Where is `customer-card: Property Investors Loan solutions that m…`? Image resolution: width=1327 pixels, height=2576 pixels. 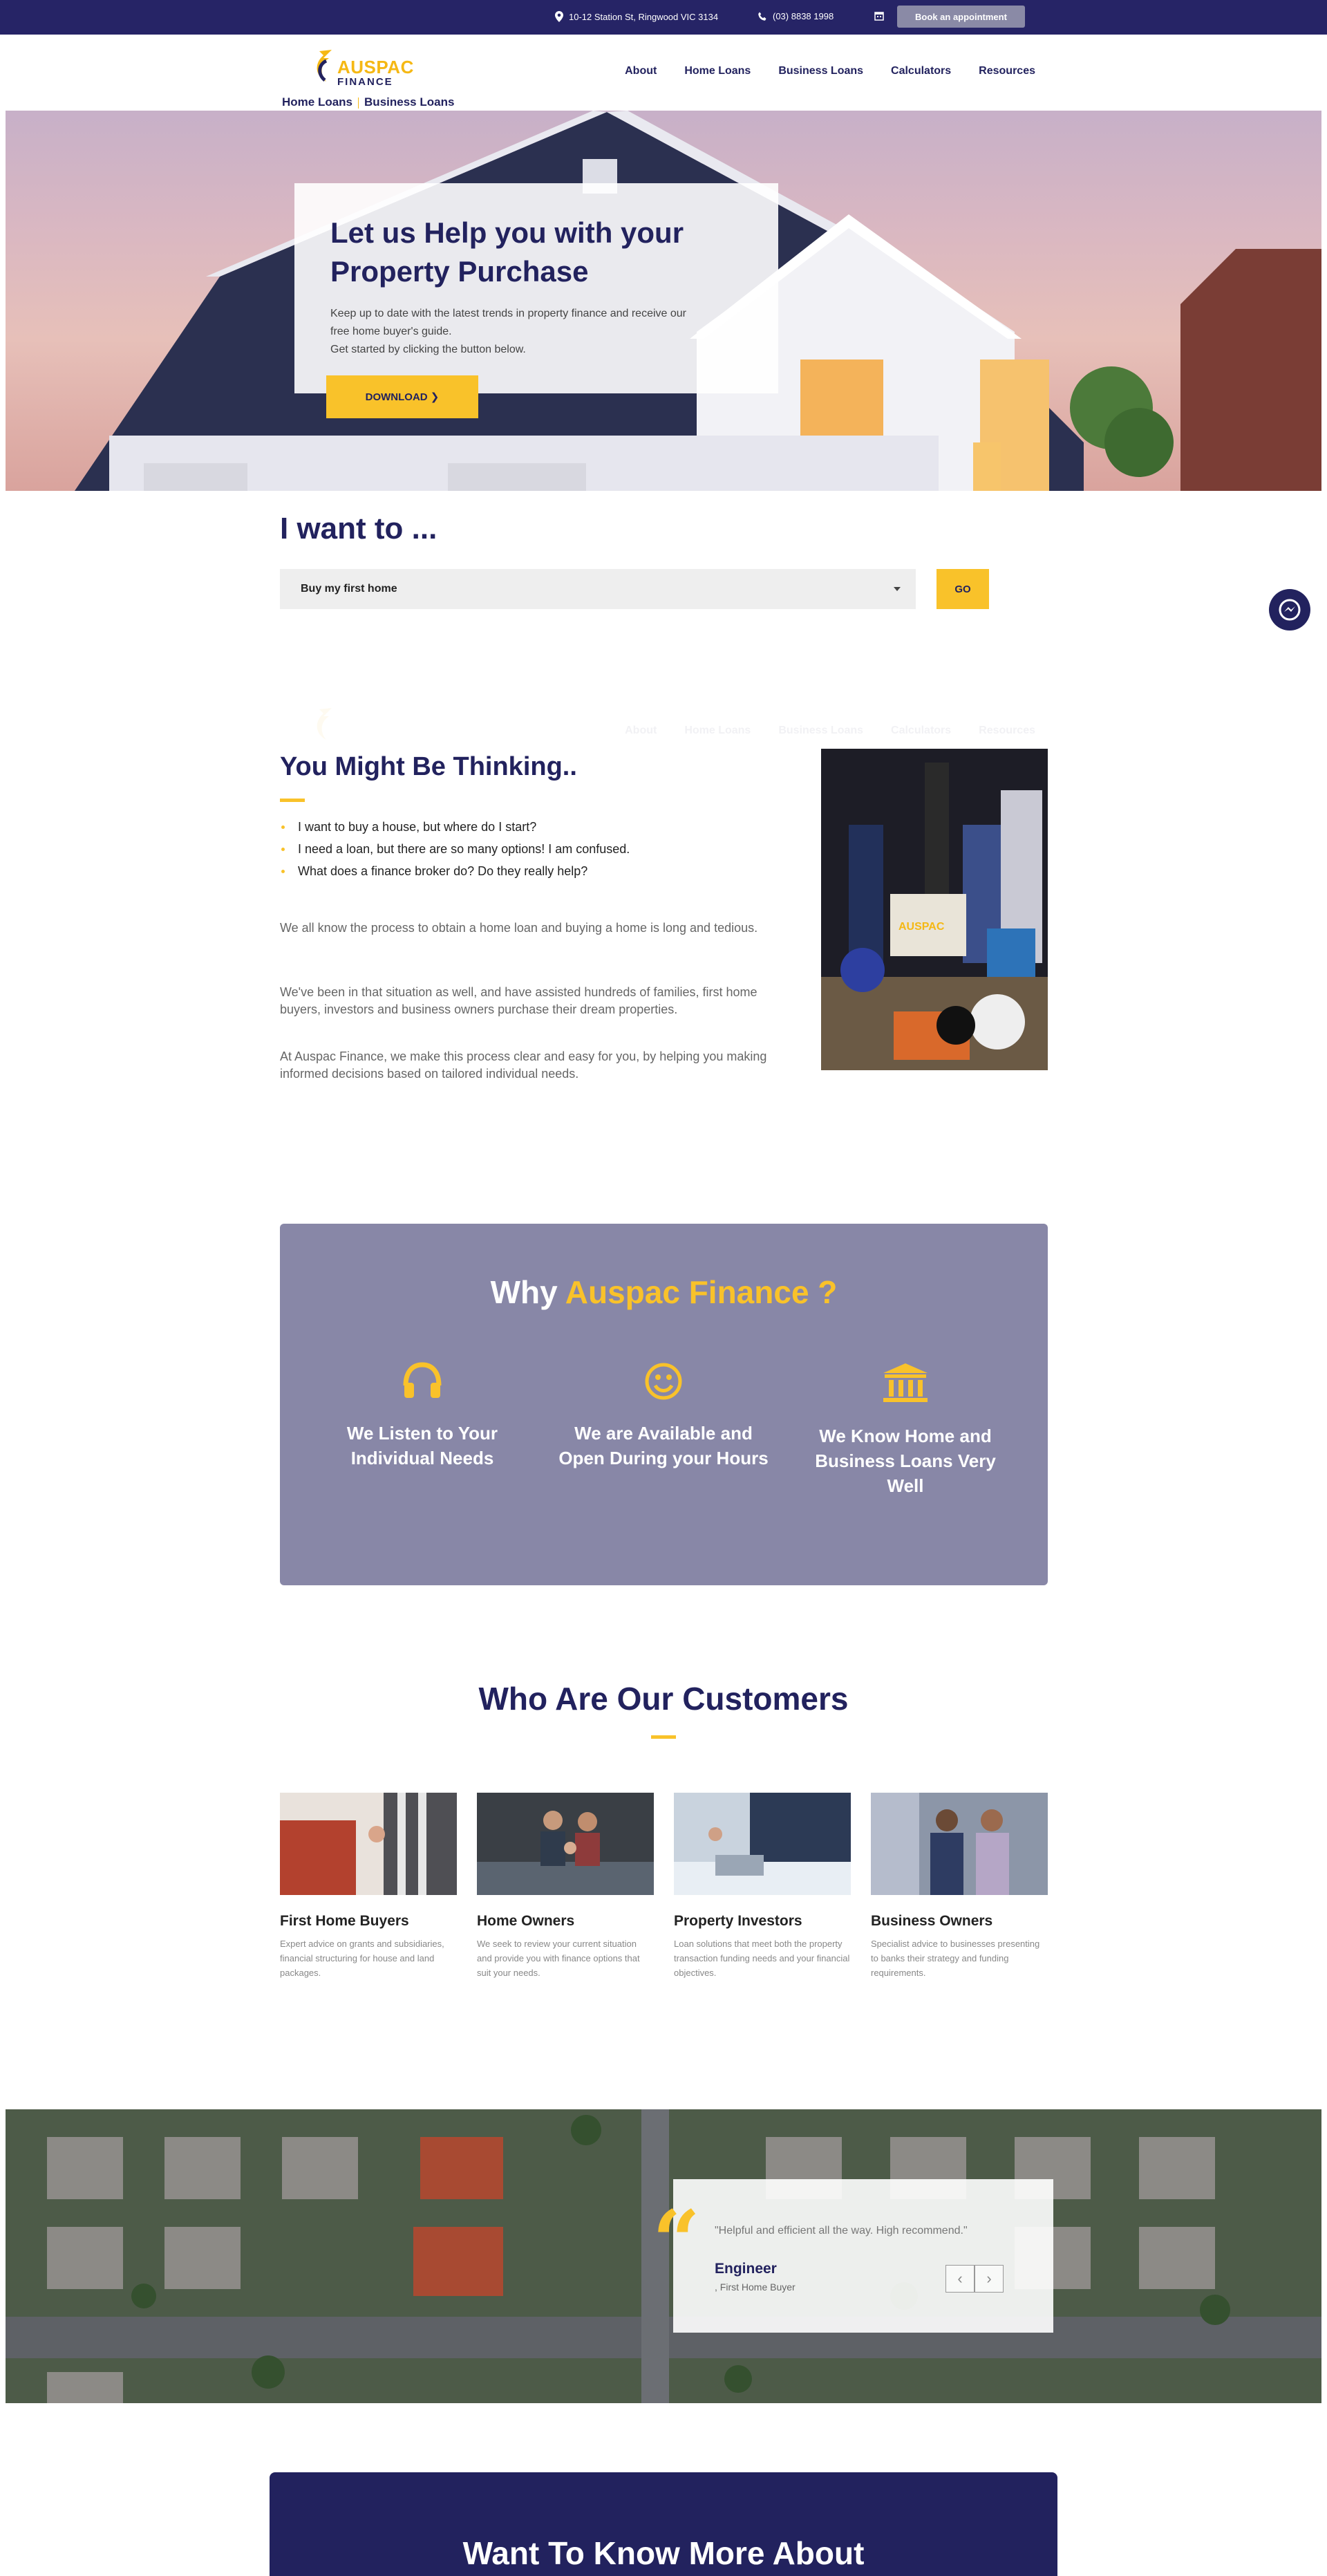
customer-card: Property Investors Loan solutions that m… is located at coordinates (762, 1886).